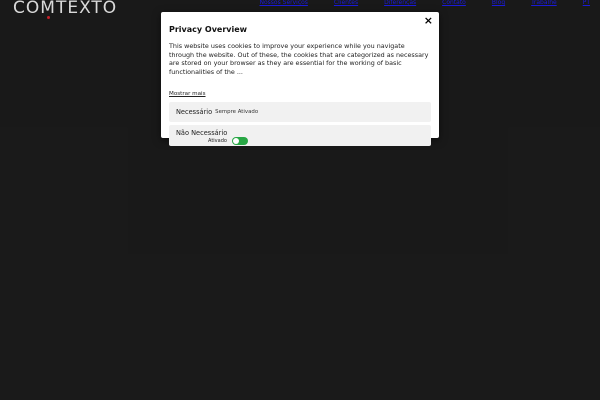 Image resolution: width=600 pixels, height=400 pixels. Describe the element at coordinates (300, 112) in the screenshot. I see `cookie-category-necessary: Necessário Sempre Ativado` at that location.